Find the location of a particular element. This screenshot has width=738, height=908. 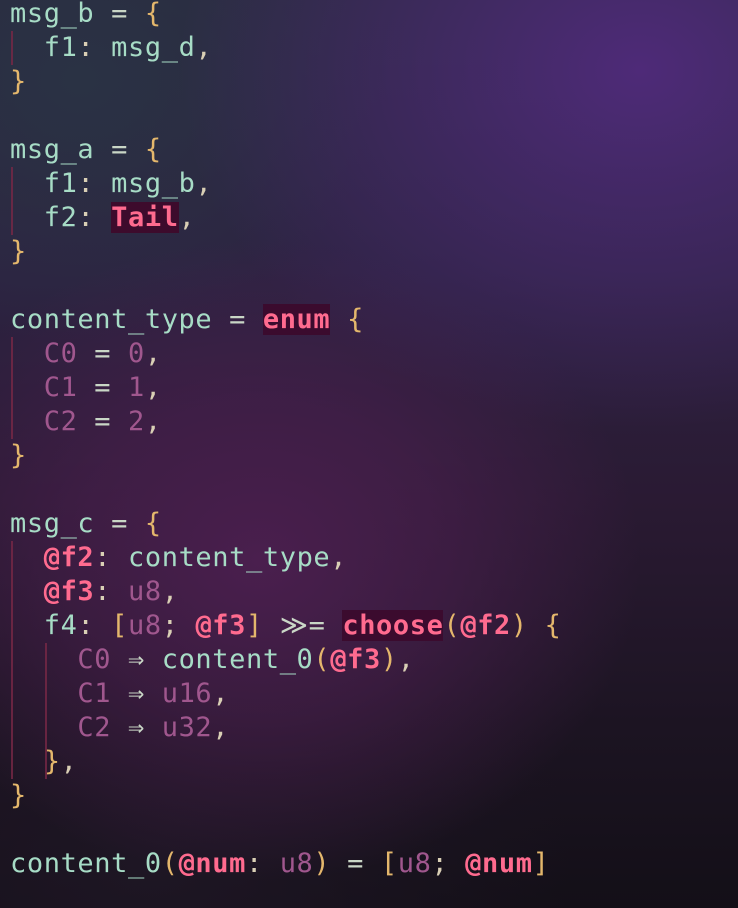

code-line: C1 ⇒ u16, is located at coordinates (374, 694).